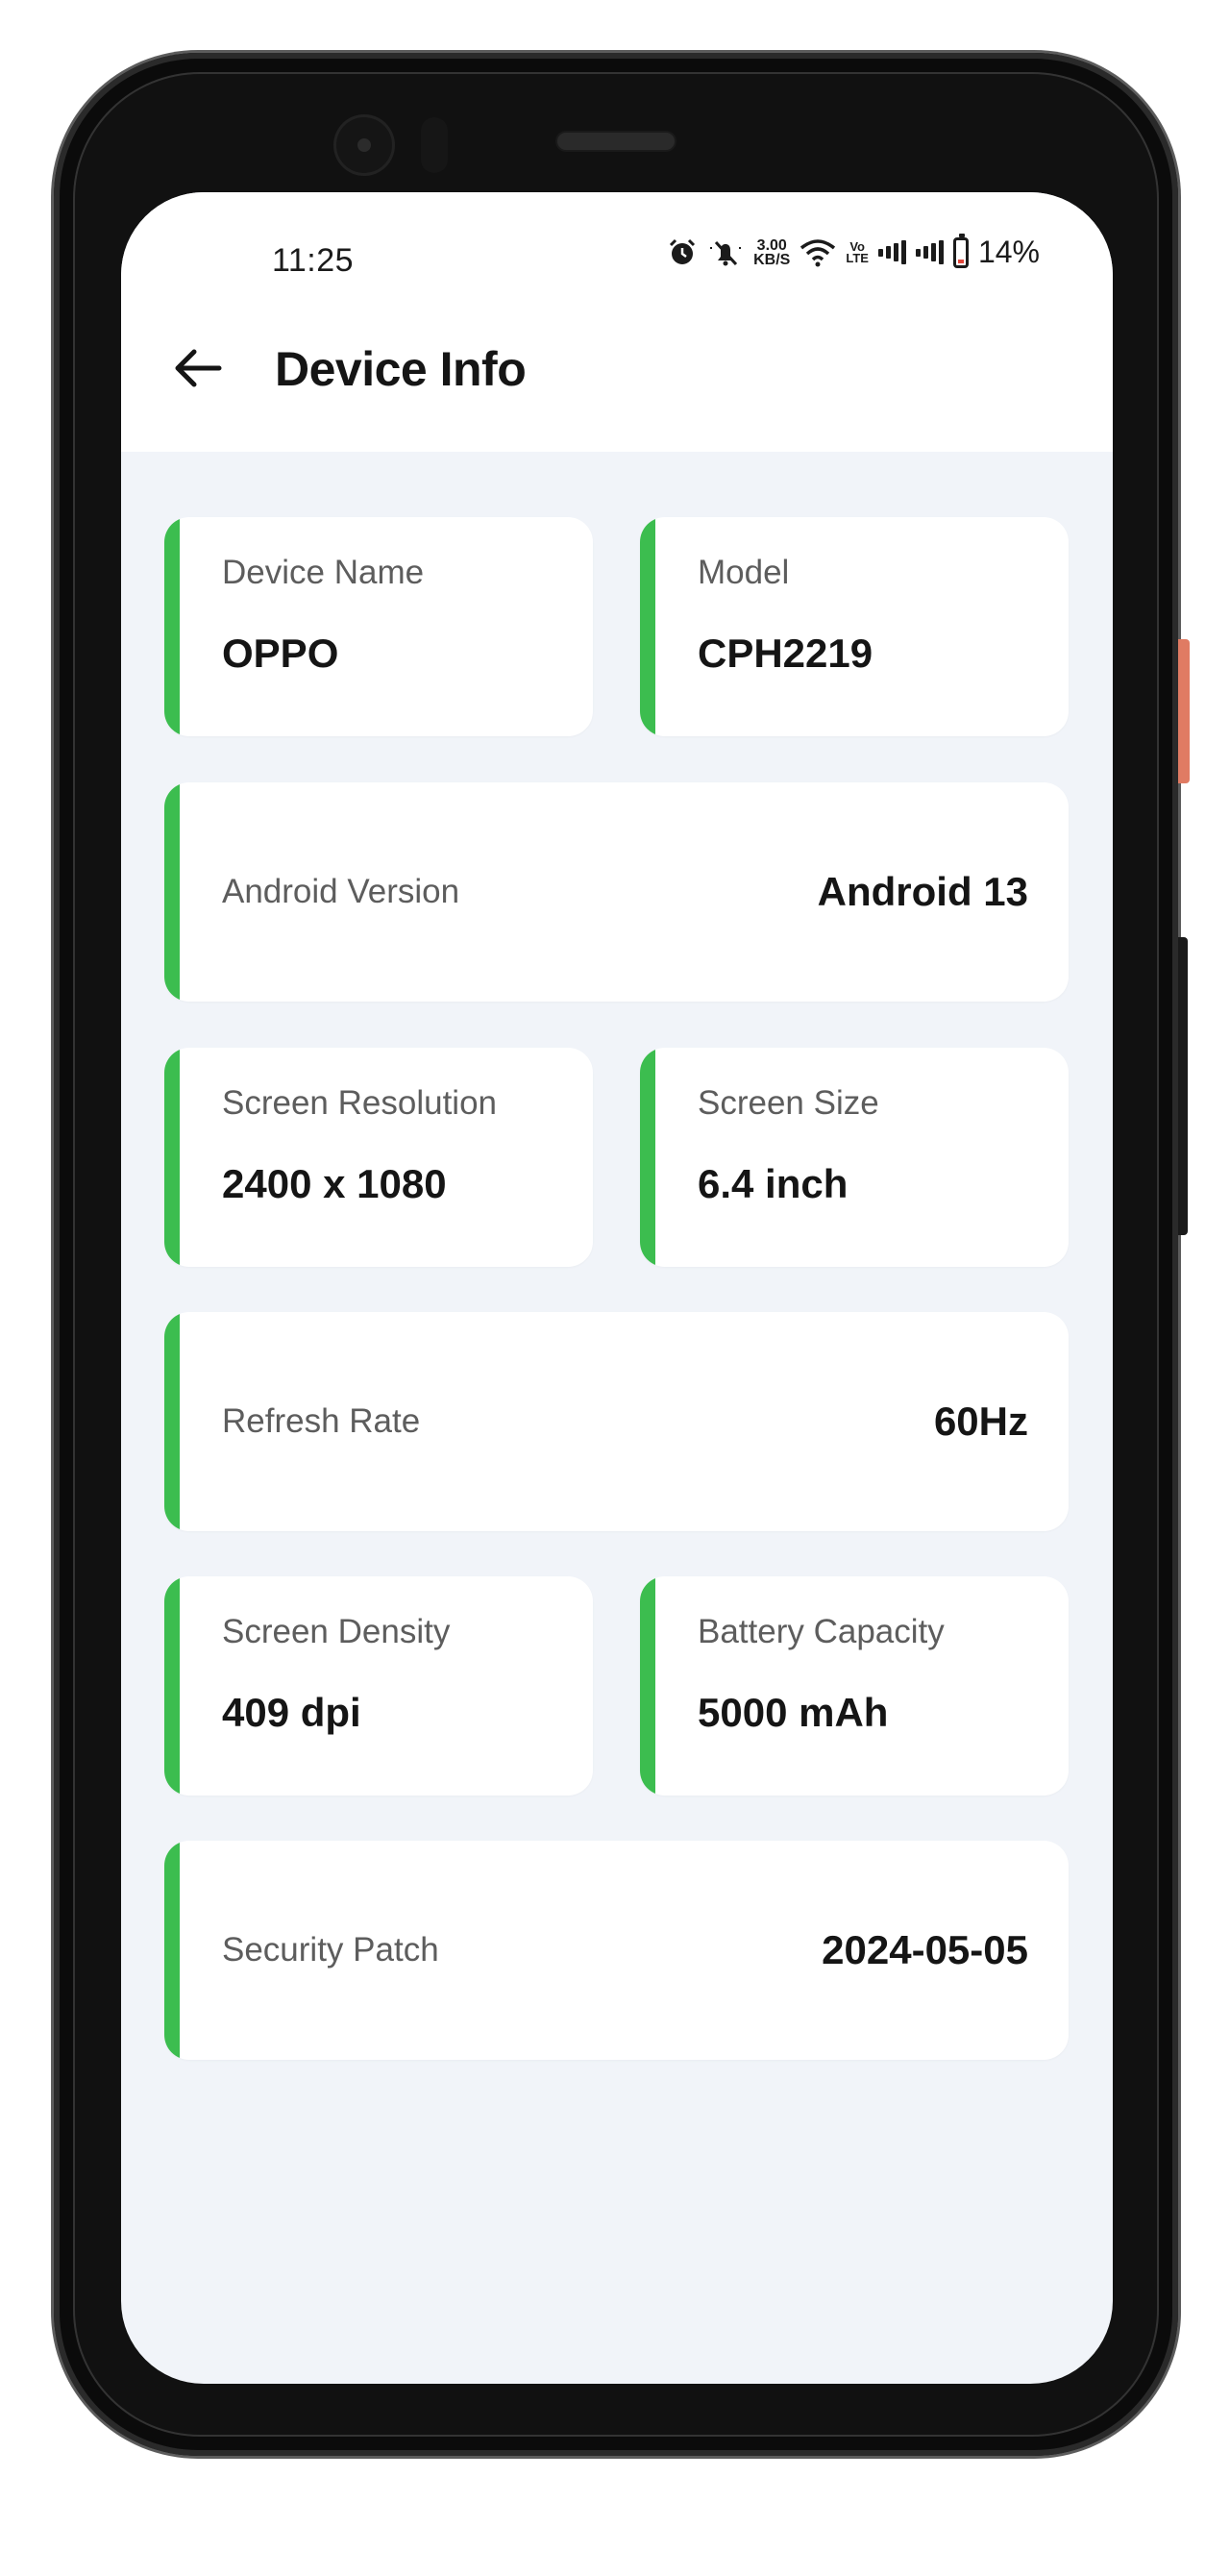 This screenshot has height=2576, width=1230. What do you see at coordinates (334, 1183) in the screenshot?
I see `screen-resolution-value: 2400 x 1080` at bounding box center [334, 1183].